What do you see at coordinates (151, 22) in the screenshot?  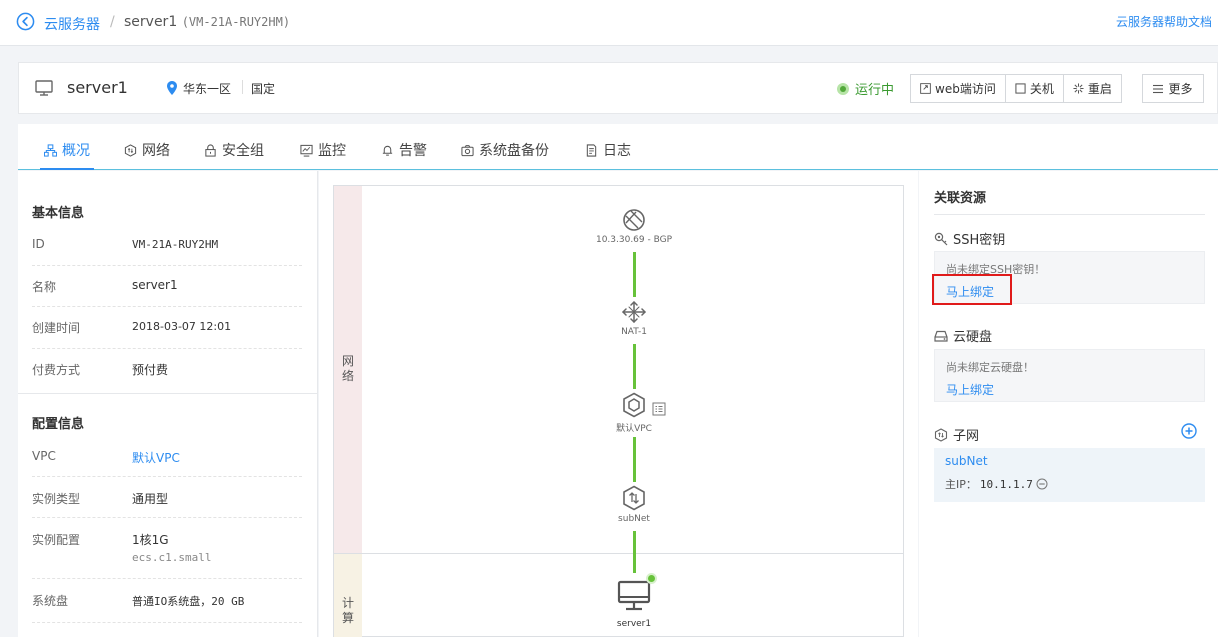 I see `breadcrumb-current-name: server1` at bounding box center [151, 22].